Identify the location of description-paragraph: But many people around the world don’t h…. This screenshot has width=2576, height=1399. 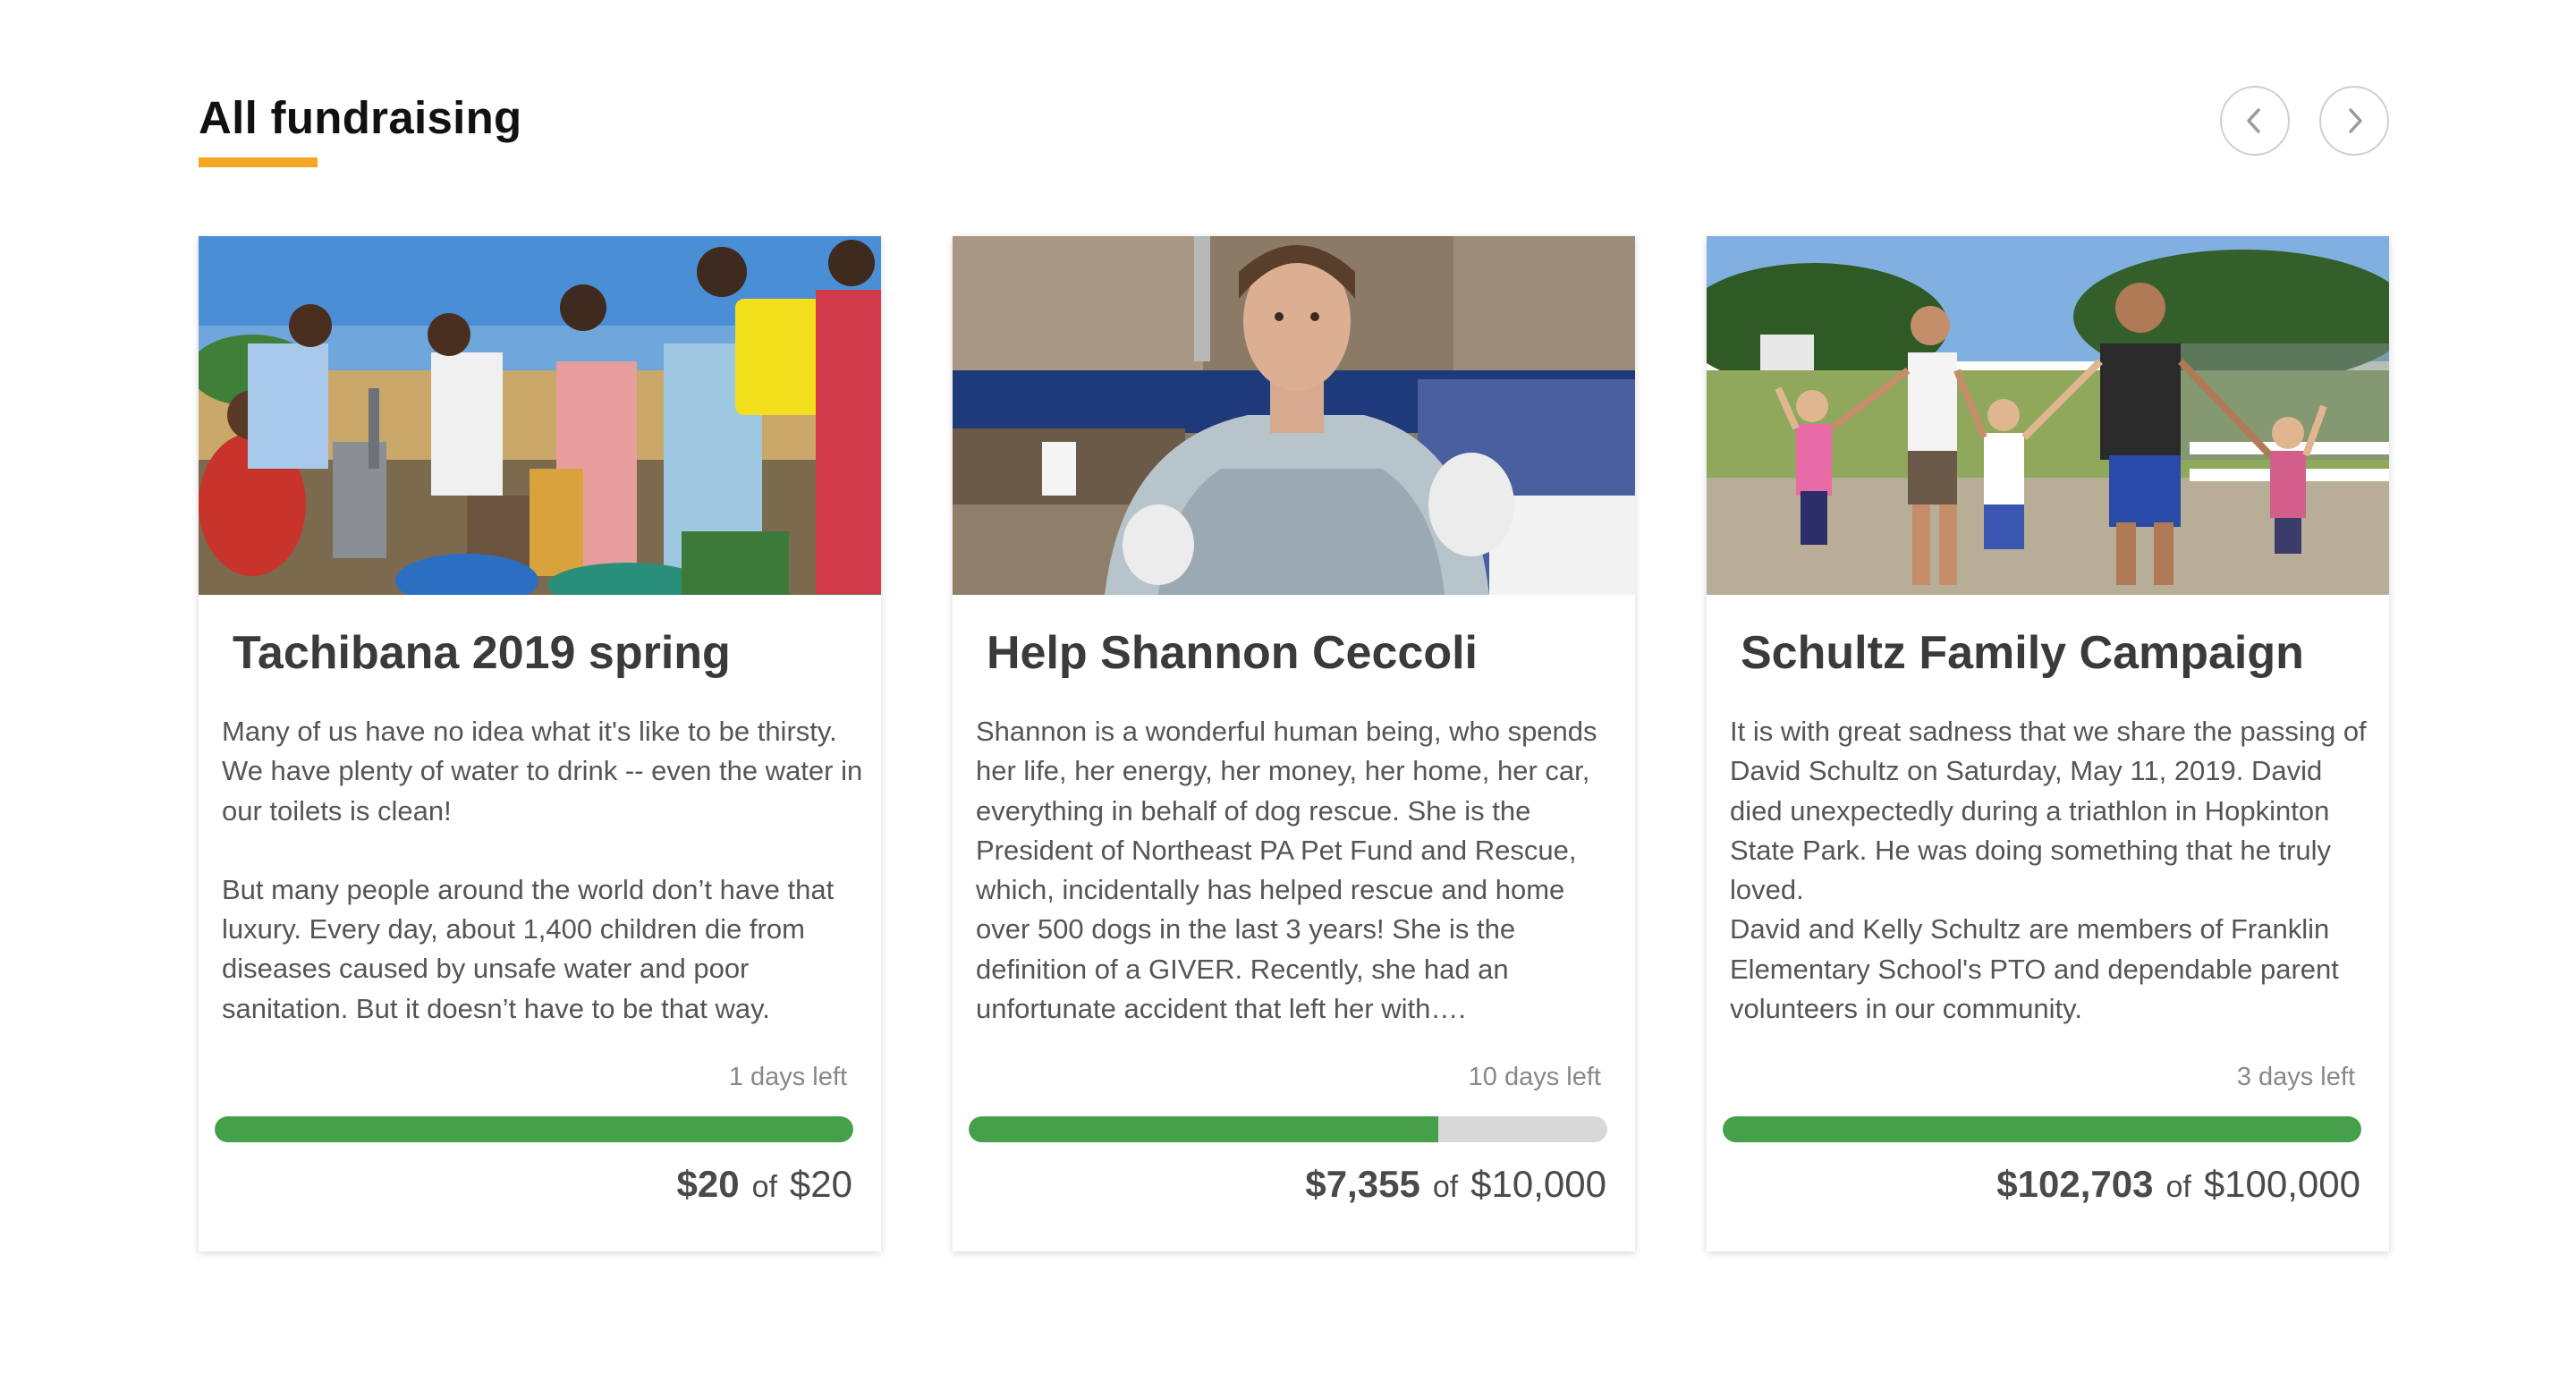
(528, 949).